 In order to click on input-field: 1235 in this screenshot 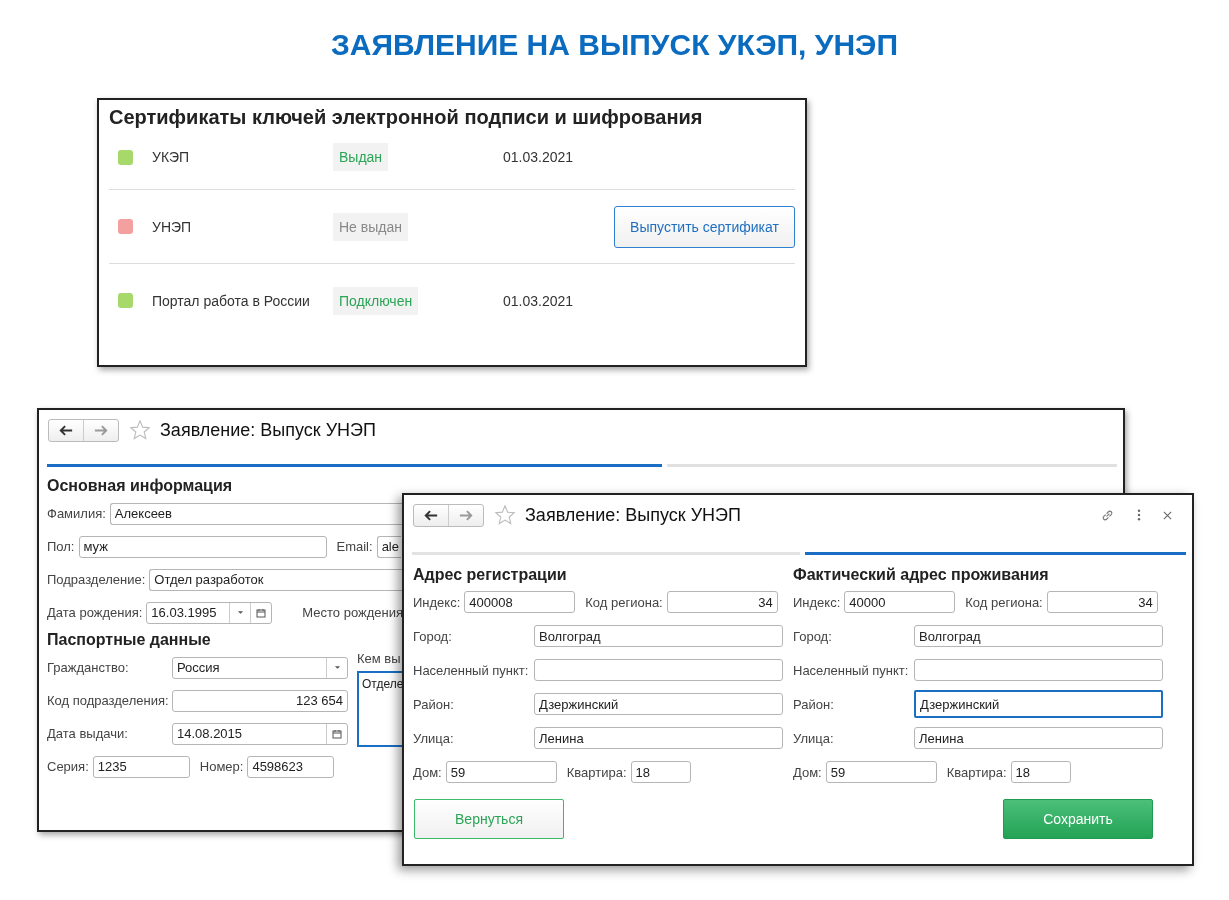, I will do `click(141, 766)`.